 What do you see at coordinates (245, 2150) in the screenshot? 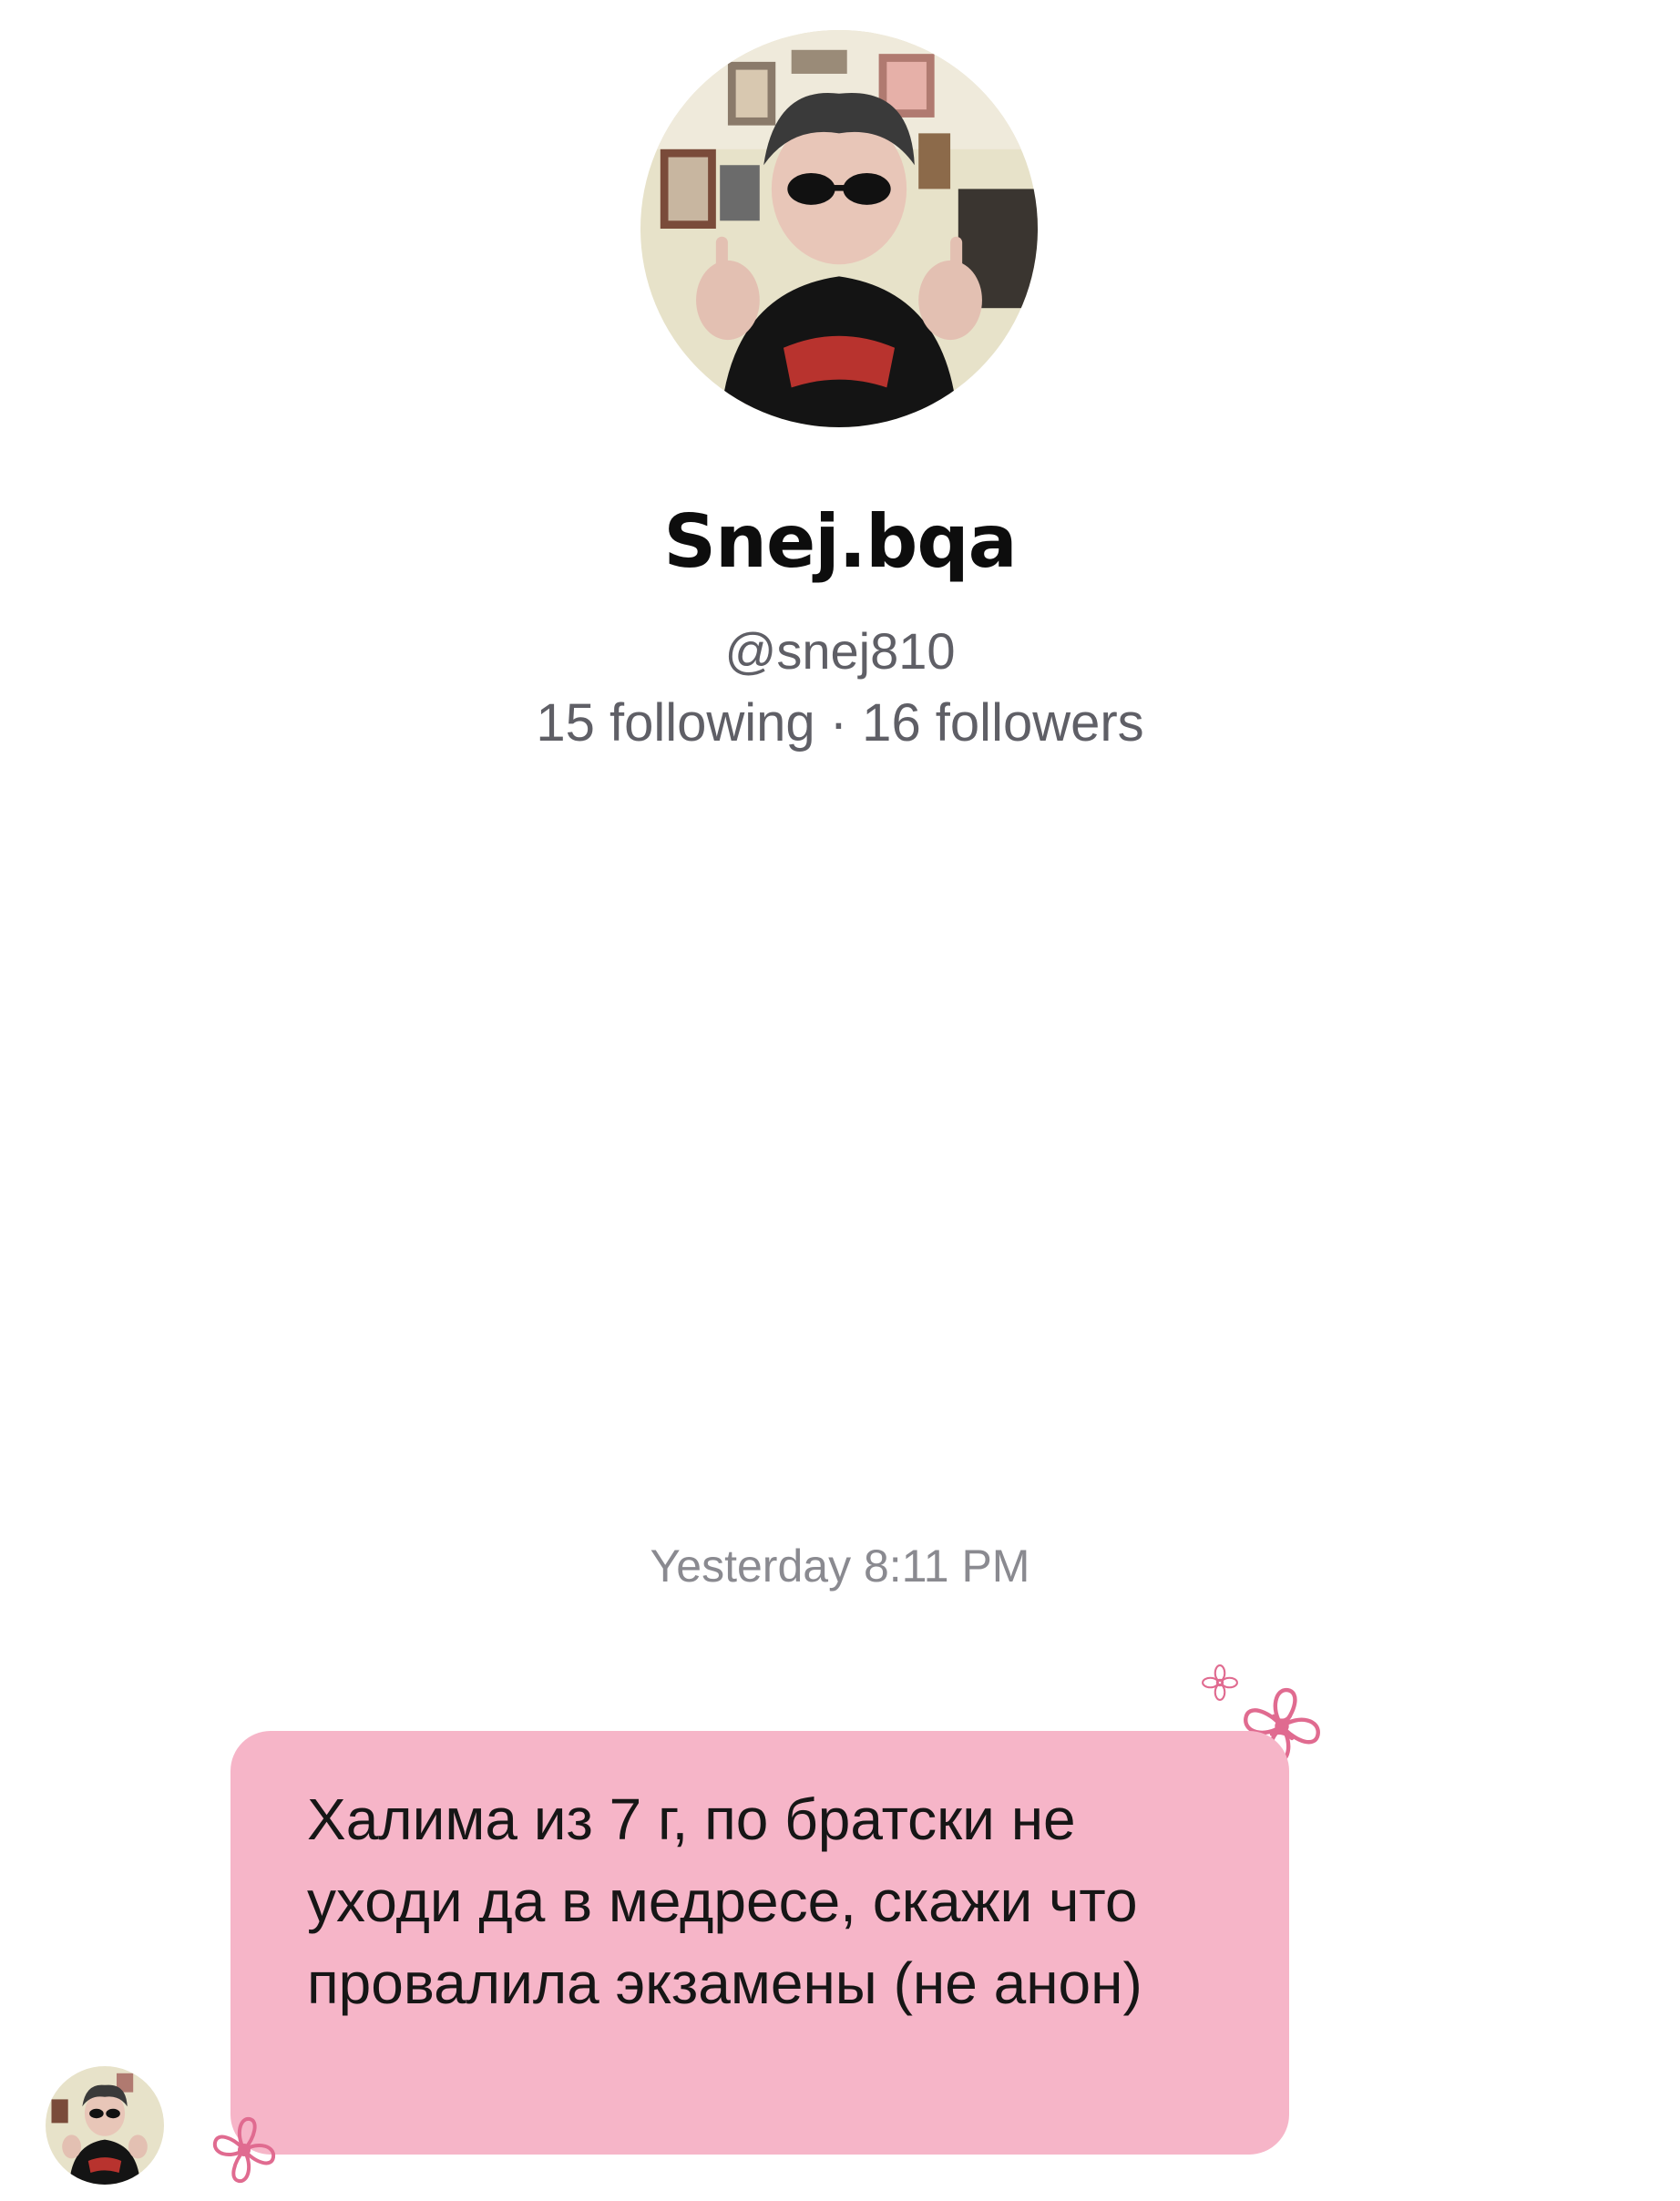
I see `flower-doodle-icon` at bounding box center [245, 2150].